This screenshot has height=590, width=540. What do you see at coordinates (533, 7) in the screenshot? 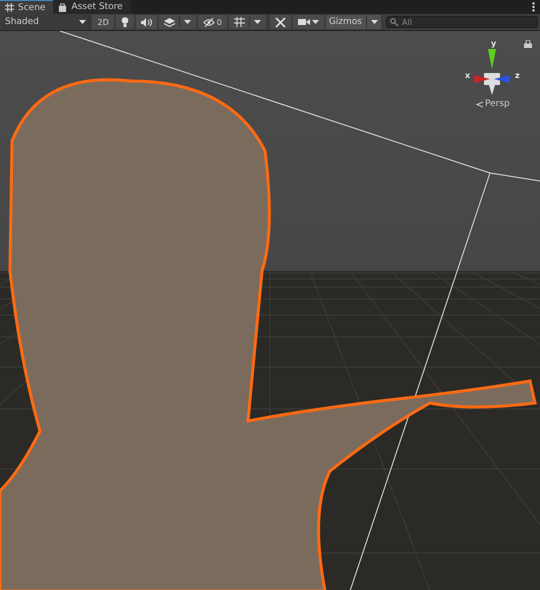
I see `more-options-icon` at bounding box center [533, 7].